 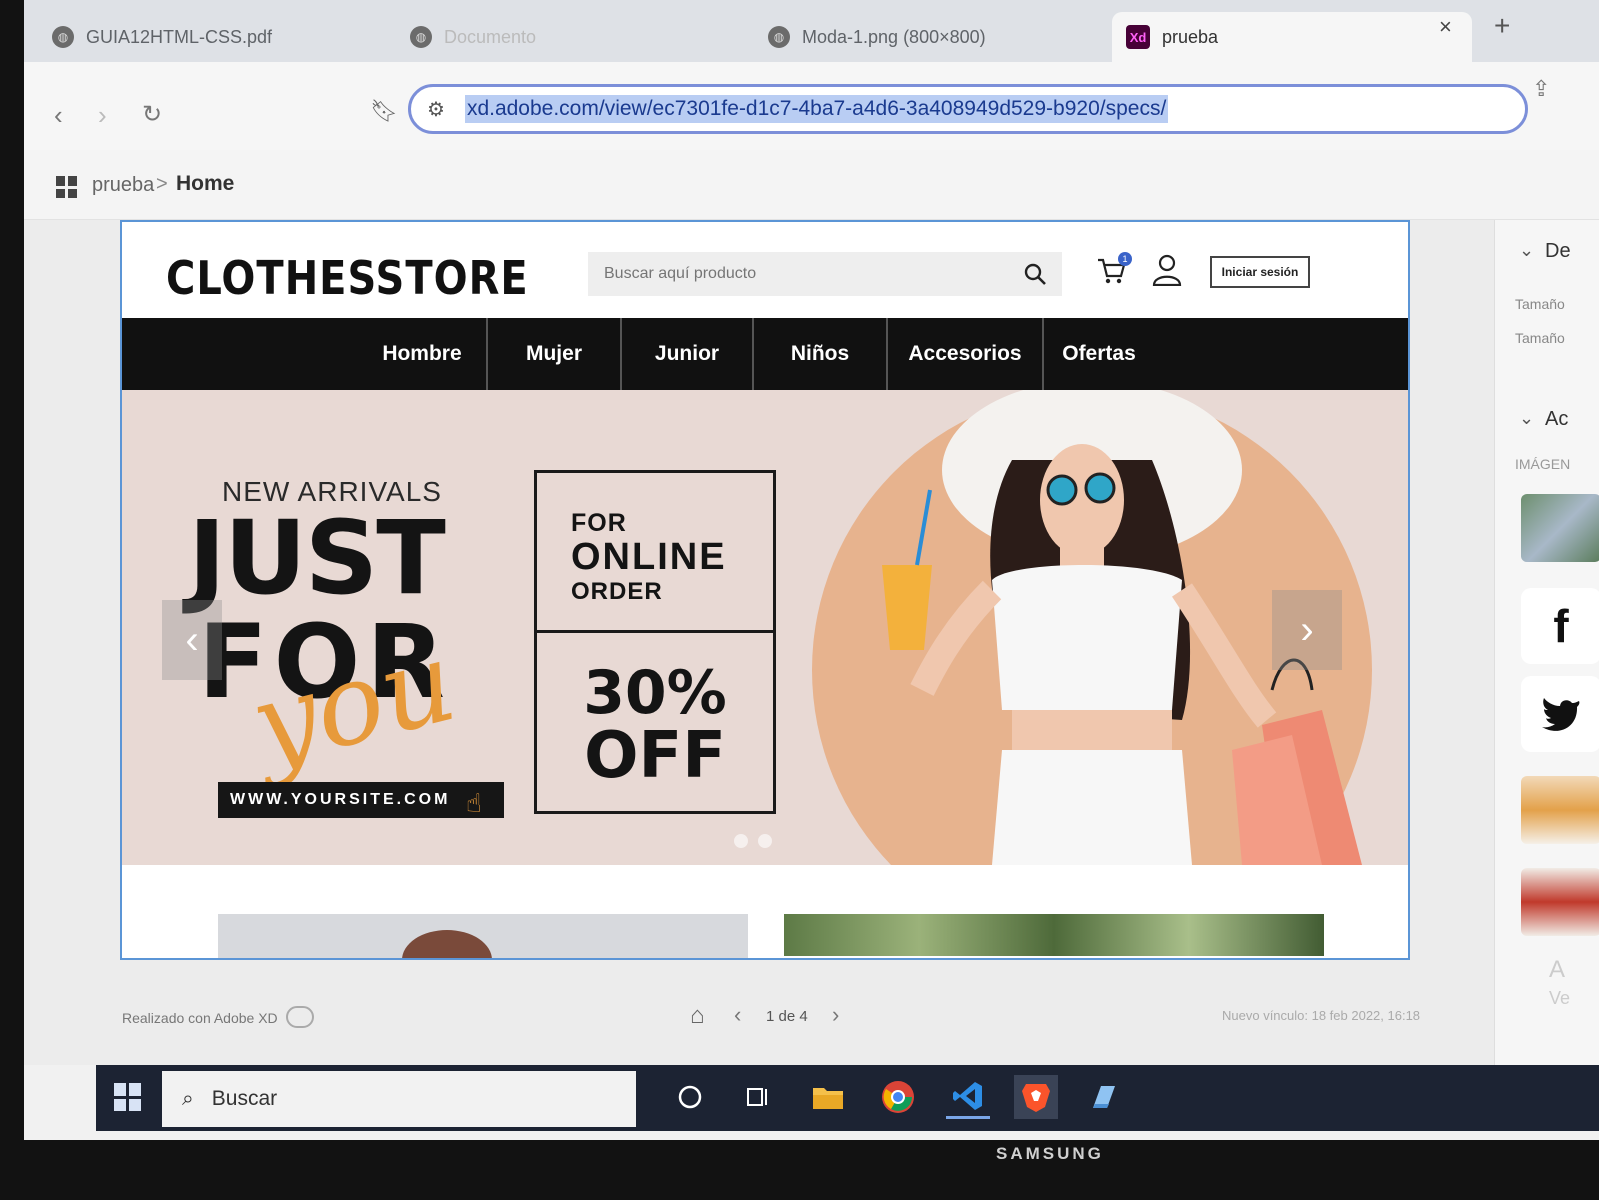 What do you see at coordinates (555, 354) in the screenshot?
I see `nav-item-mujer: Mujer` at bounding box center [555, 354].